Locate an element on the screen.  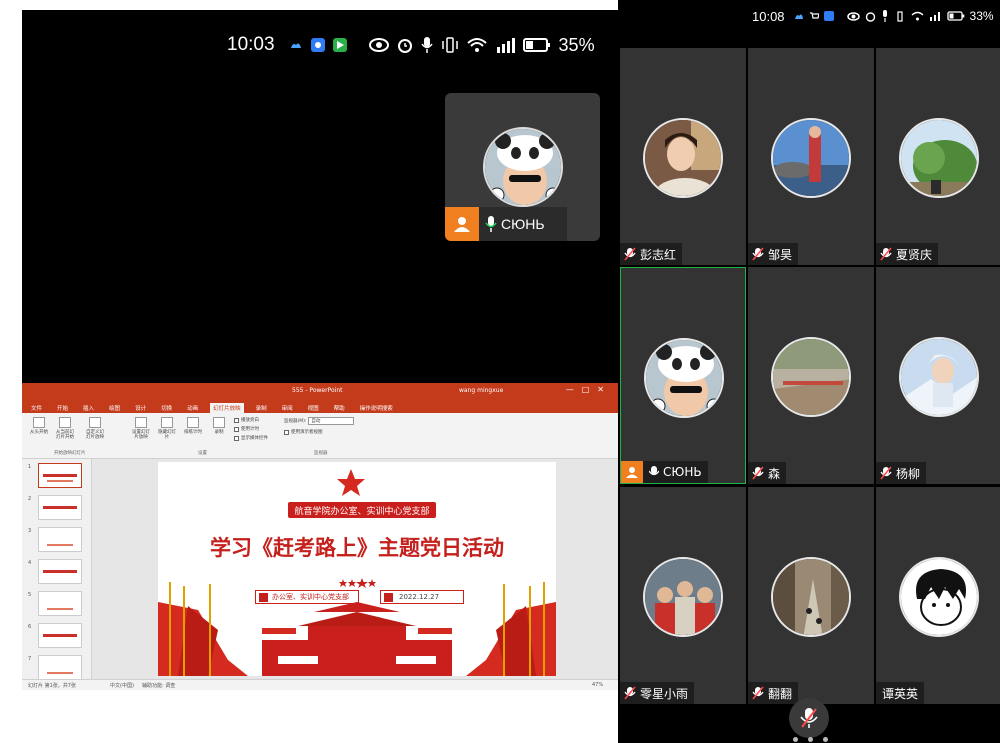
participant-tile: 邹昊 is located at coordinates (811, 156).